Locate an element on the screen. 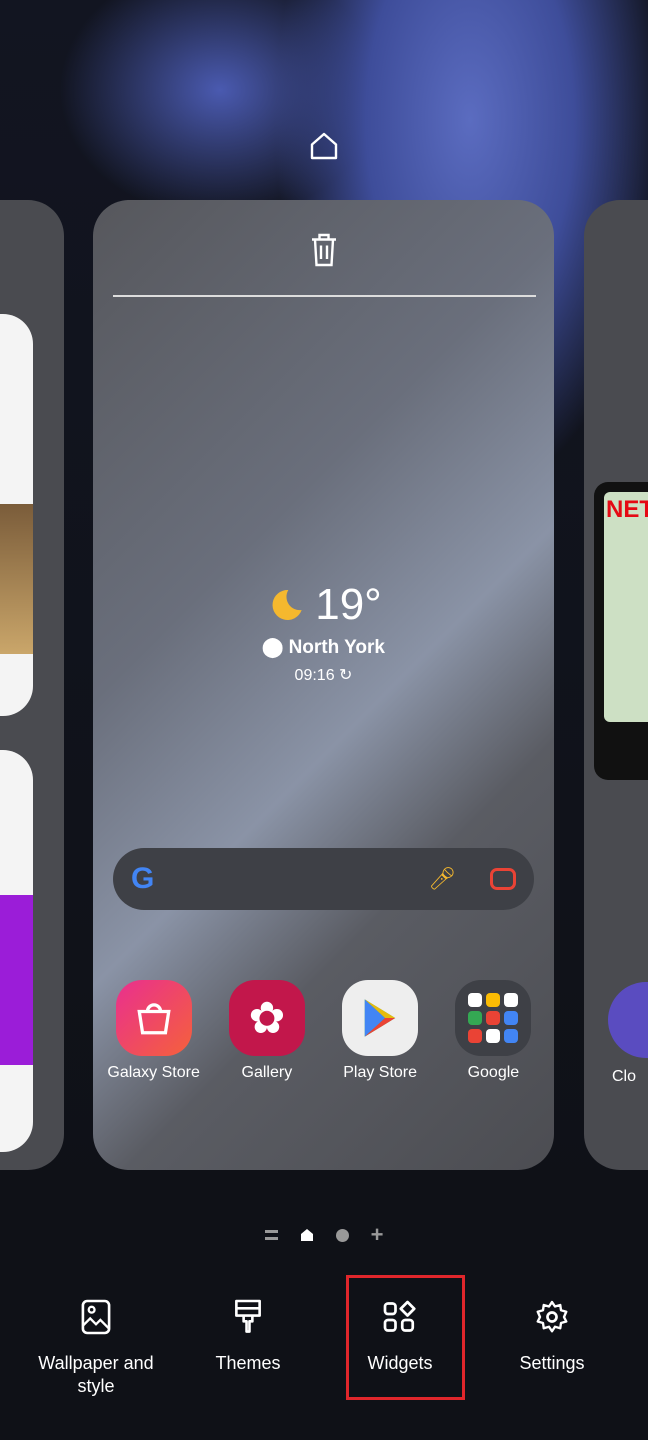  trash-icon is located at coordinates (324, 250).